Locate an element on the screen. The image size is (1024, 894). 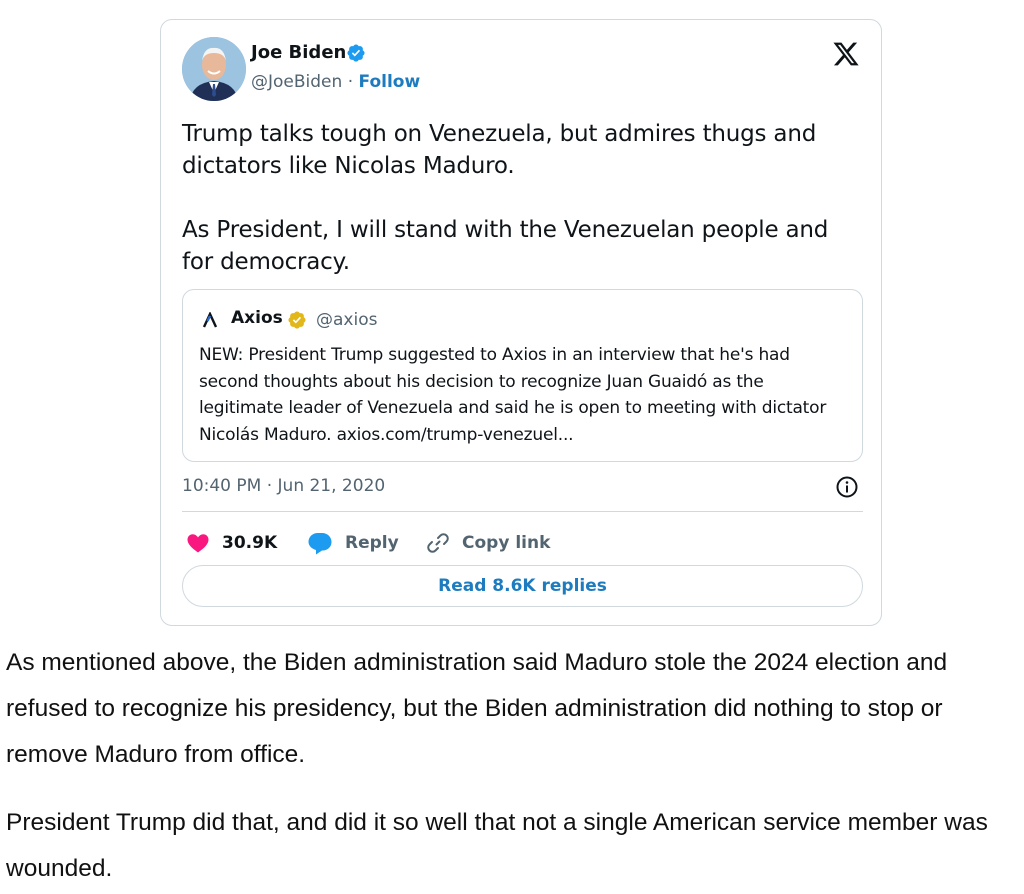
x-logo-icon is located at coordinates (846, 54).